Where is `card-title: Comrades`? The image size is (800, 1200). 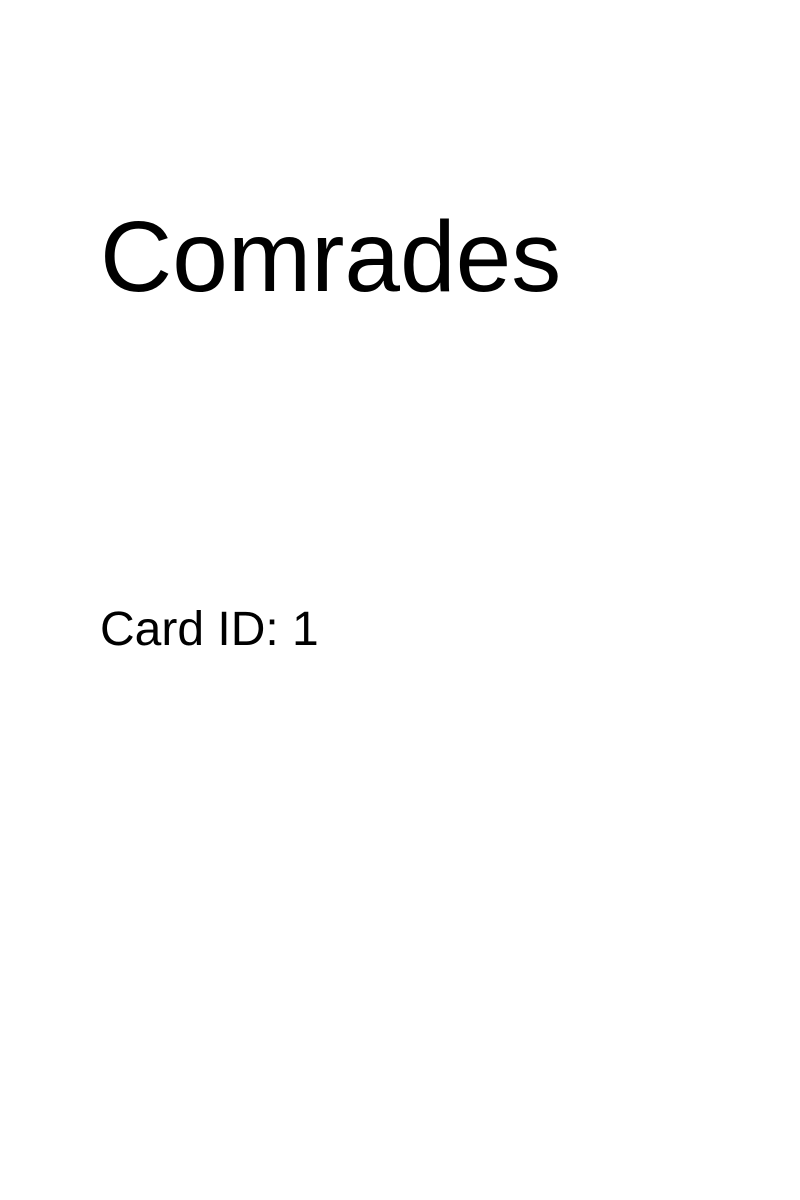
card-title: Comrades is located at coordinates (331, 257).